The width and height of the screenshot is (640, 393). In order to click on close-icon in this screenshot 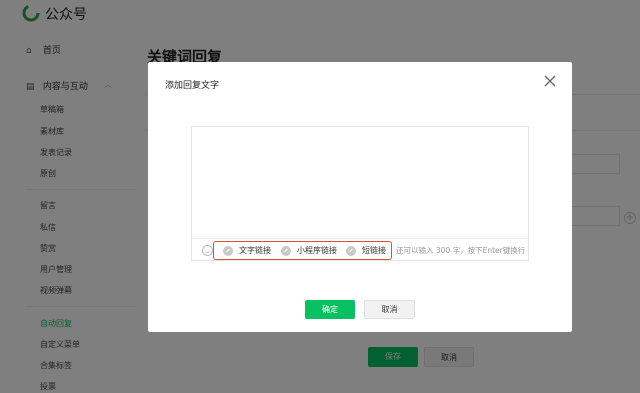, I will do `click(550, 81)`.